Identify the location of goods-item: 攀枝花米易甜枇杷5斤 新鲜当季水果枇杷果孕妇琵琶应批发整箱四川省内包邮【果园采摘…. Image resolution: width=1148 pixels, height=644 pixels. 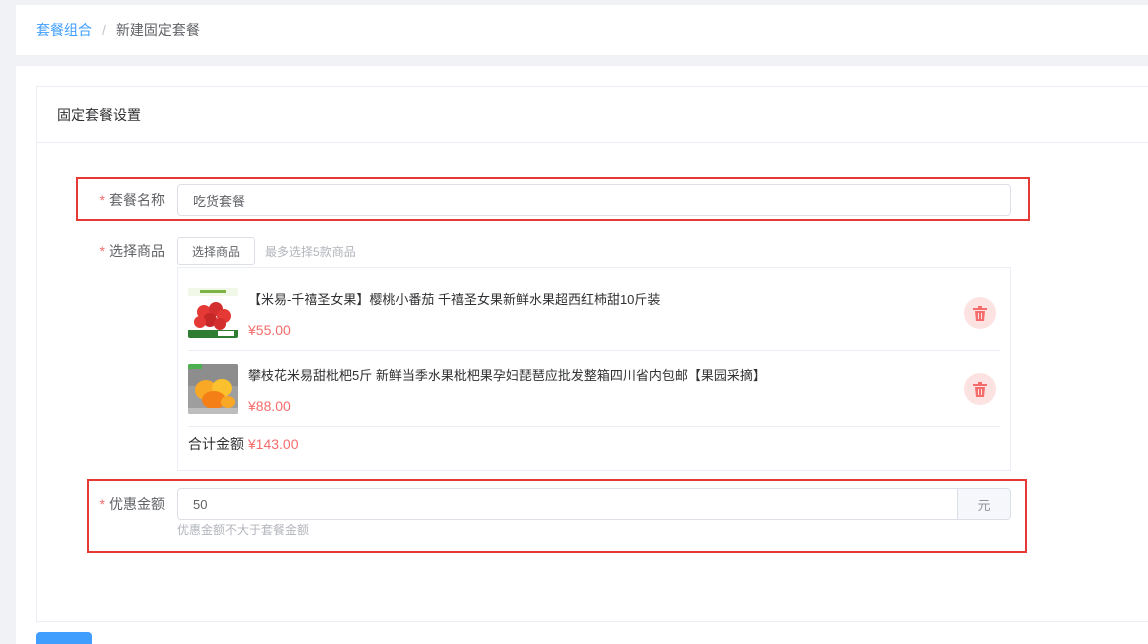
(594, 389).